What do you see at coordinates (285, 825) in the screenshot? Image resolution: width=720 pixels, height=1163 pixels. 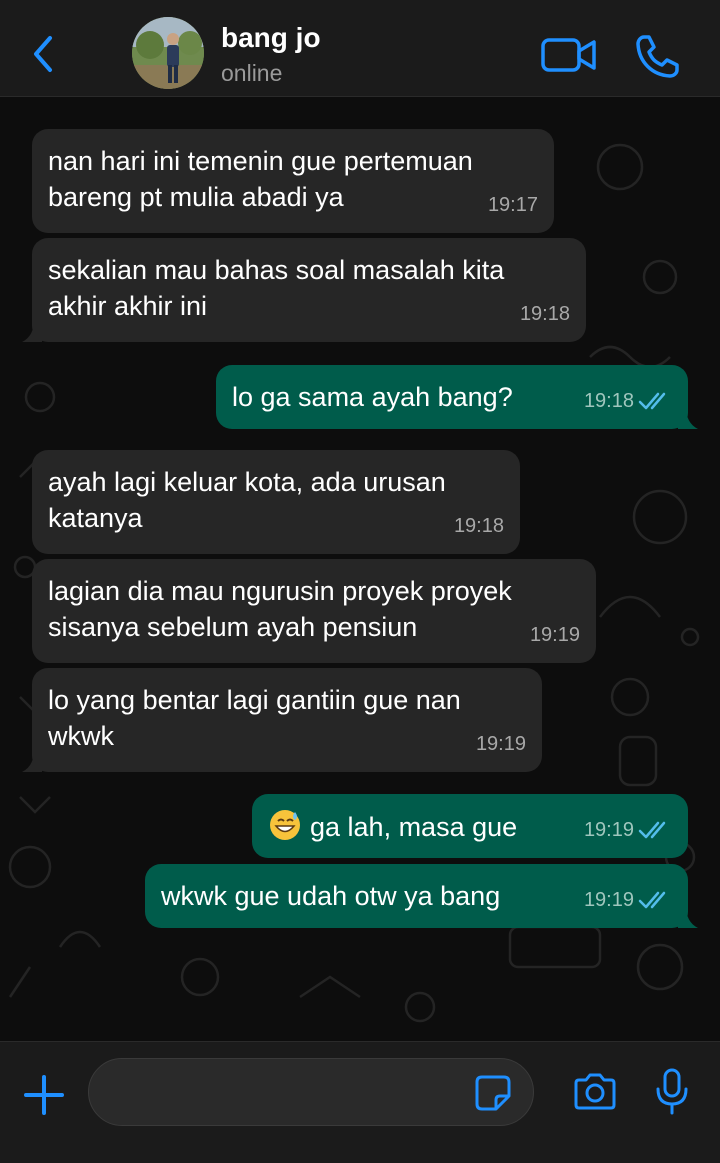 I see `grinning-sweat-emoji` at bounding box center [285, 825].